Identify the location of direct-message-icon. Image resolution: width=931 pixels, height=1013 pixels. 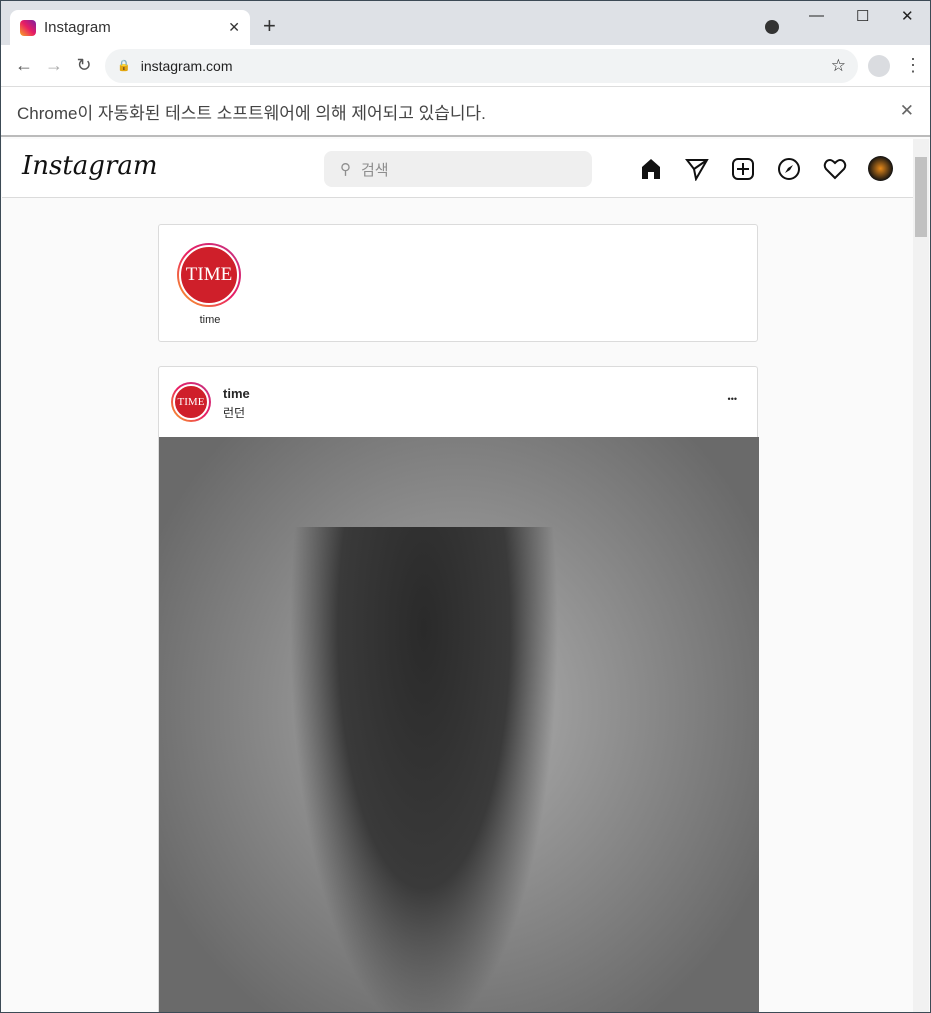
(696, 168).